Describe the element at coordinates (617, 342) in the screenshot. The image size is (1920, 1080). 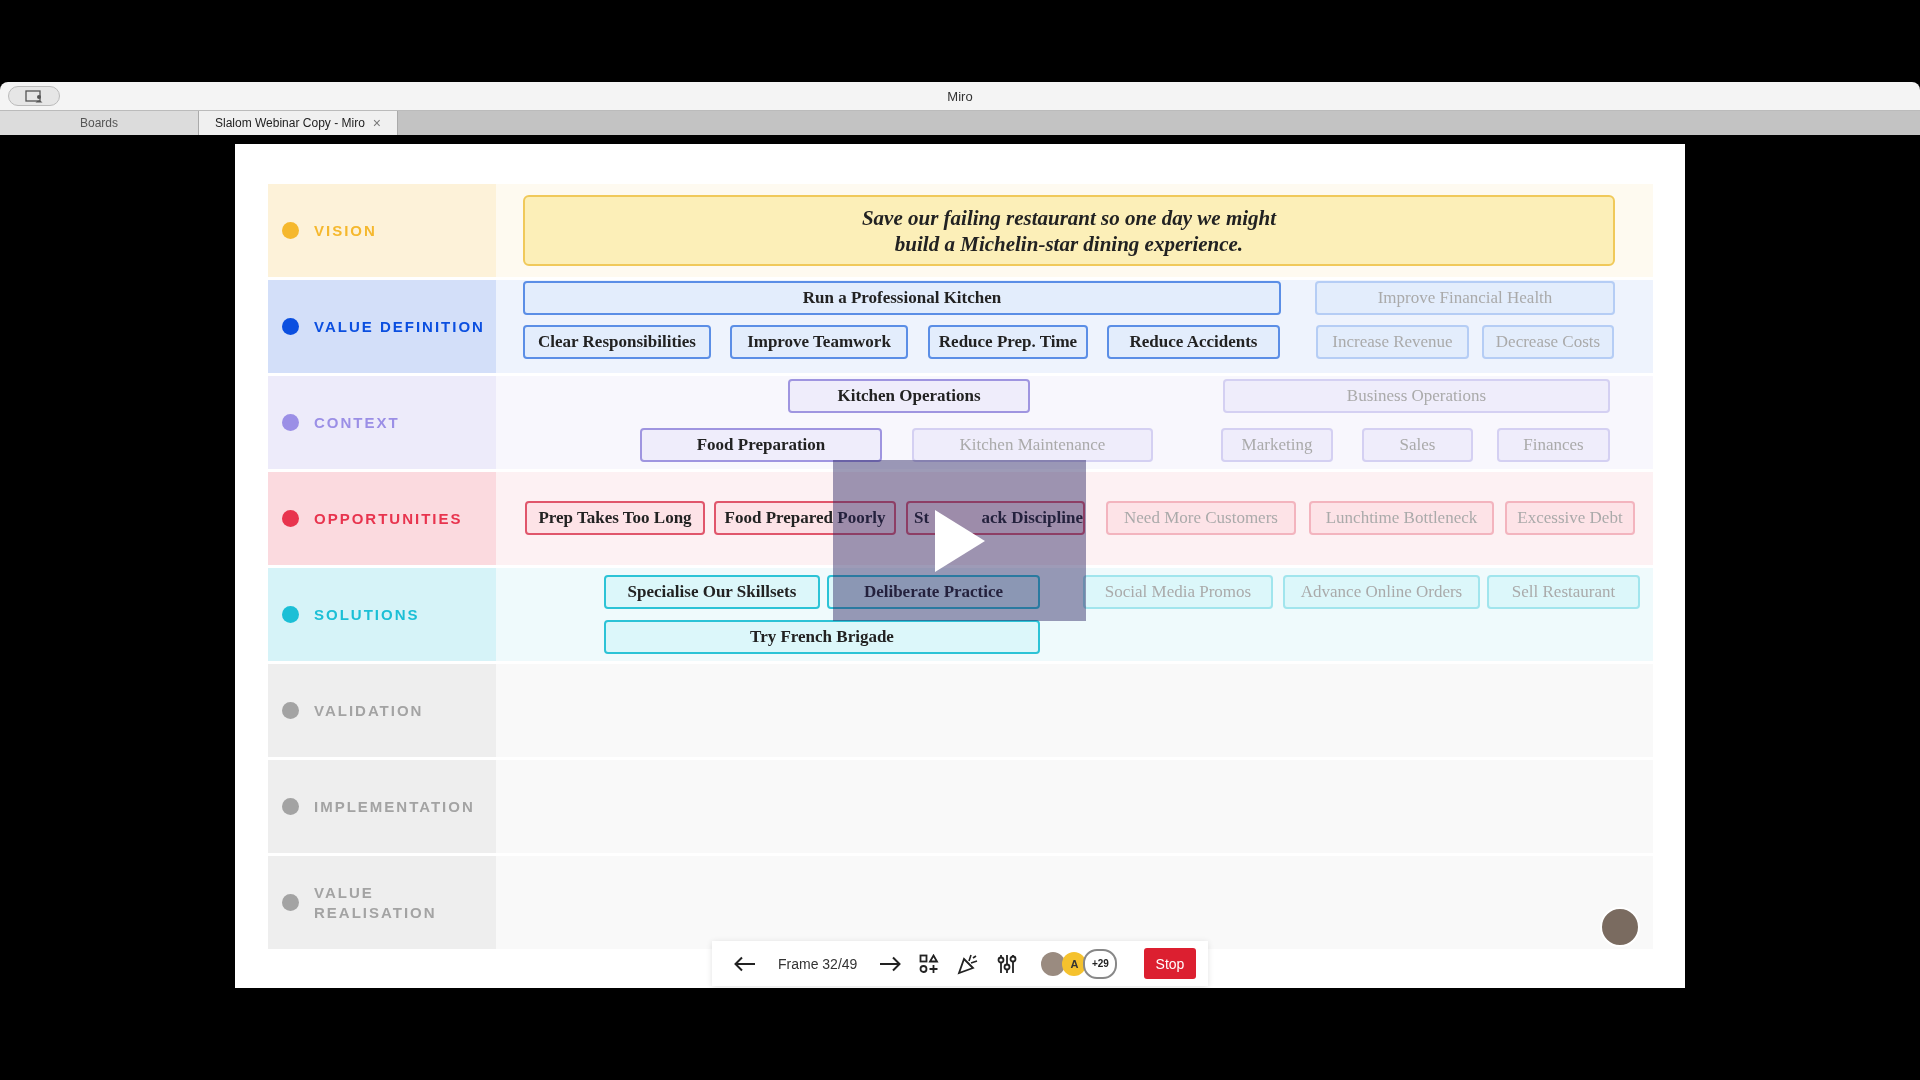
I see `sticky-card: Clear Responsibilities` at that location.